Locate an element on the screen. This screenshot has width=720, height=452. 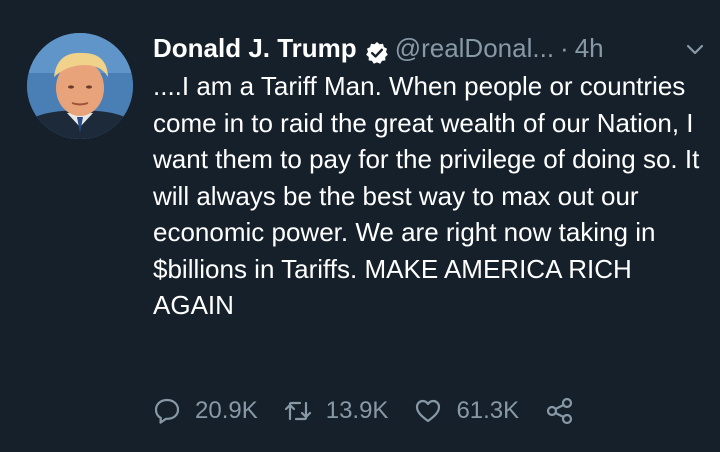
tweet-actions: 20.9K 13.9K 61.3K is located at coordinates (384, 411).